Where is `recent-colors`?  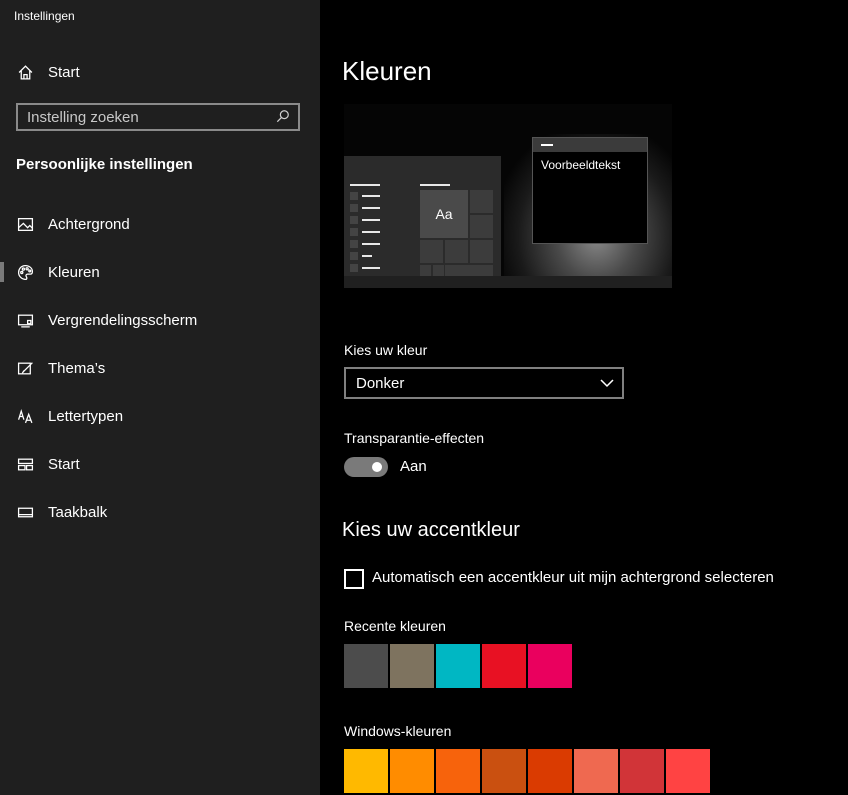 recent-colors is located at coordinates (459, 666).